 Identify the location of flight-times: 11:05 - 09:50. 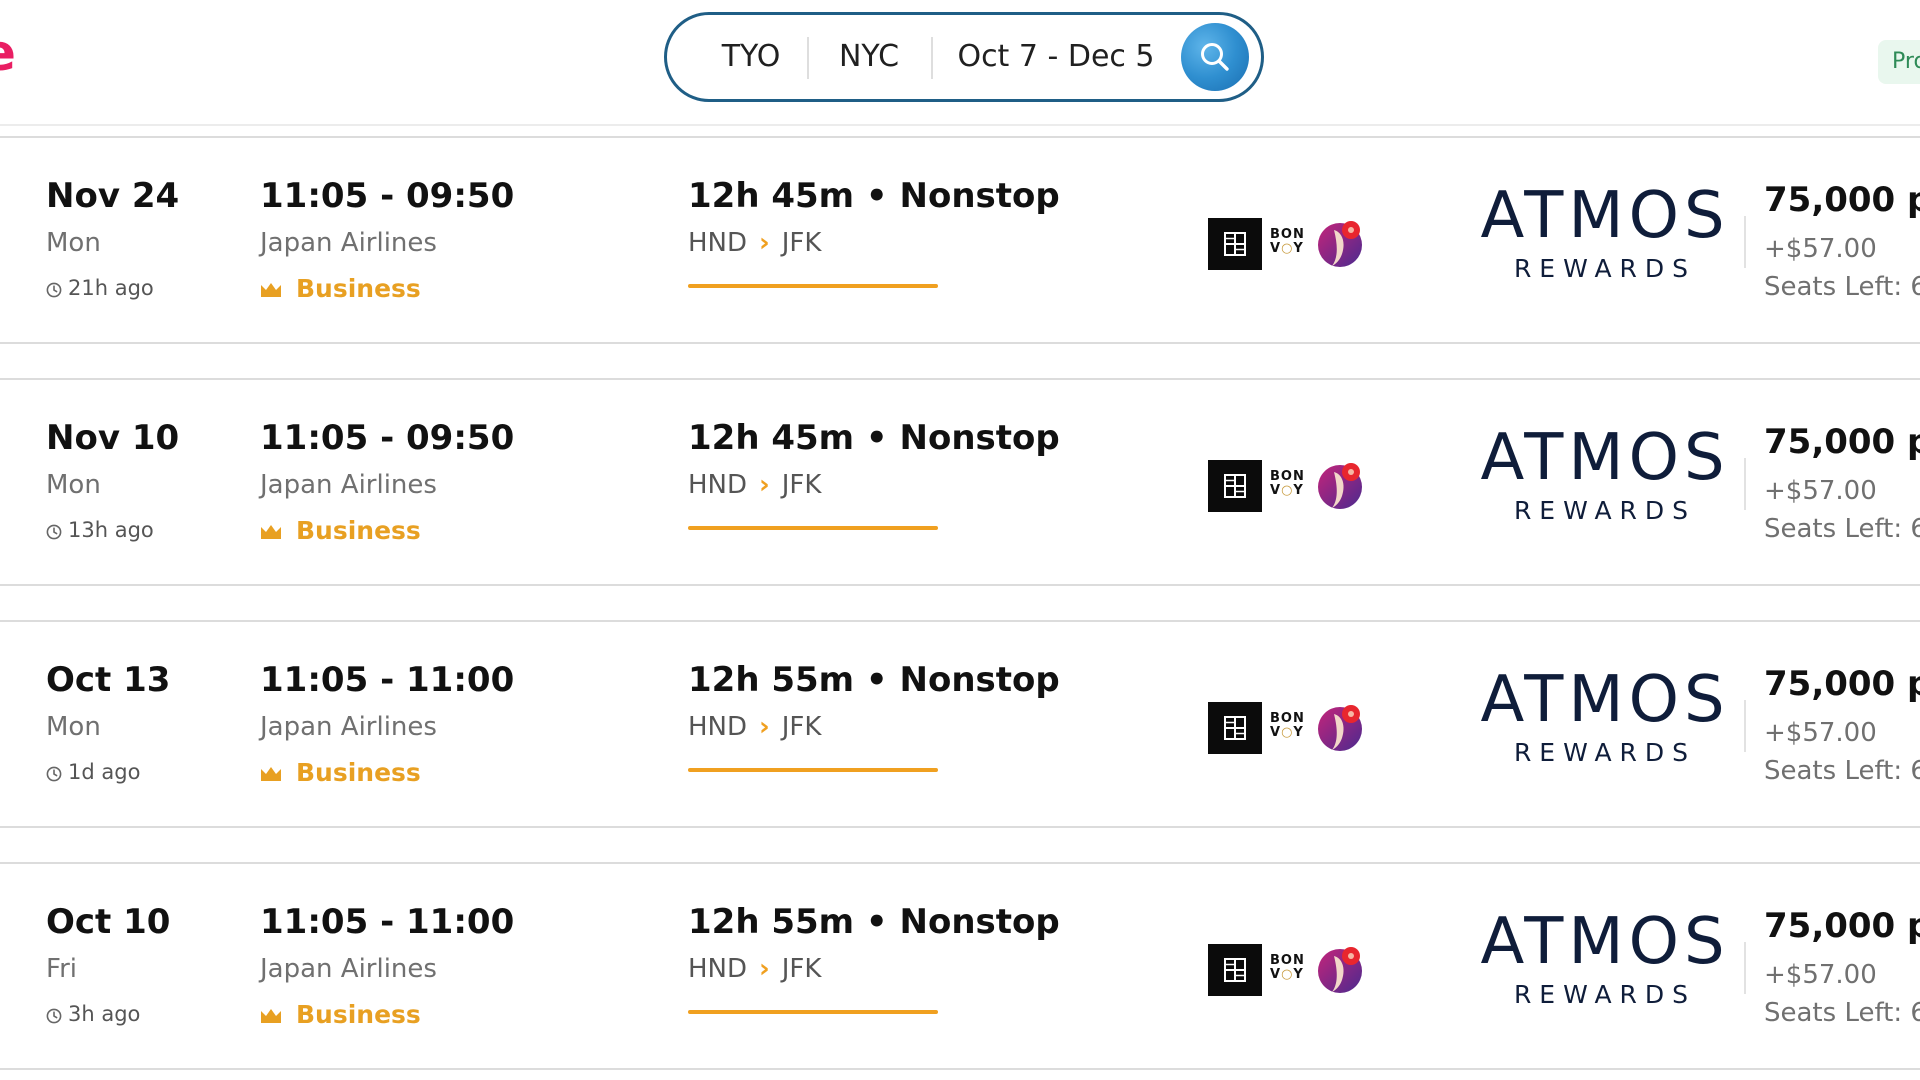
(387, 438).